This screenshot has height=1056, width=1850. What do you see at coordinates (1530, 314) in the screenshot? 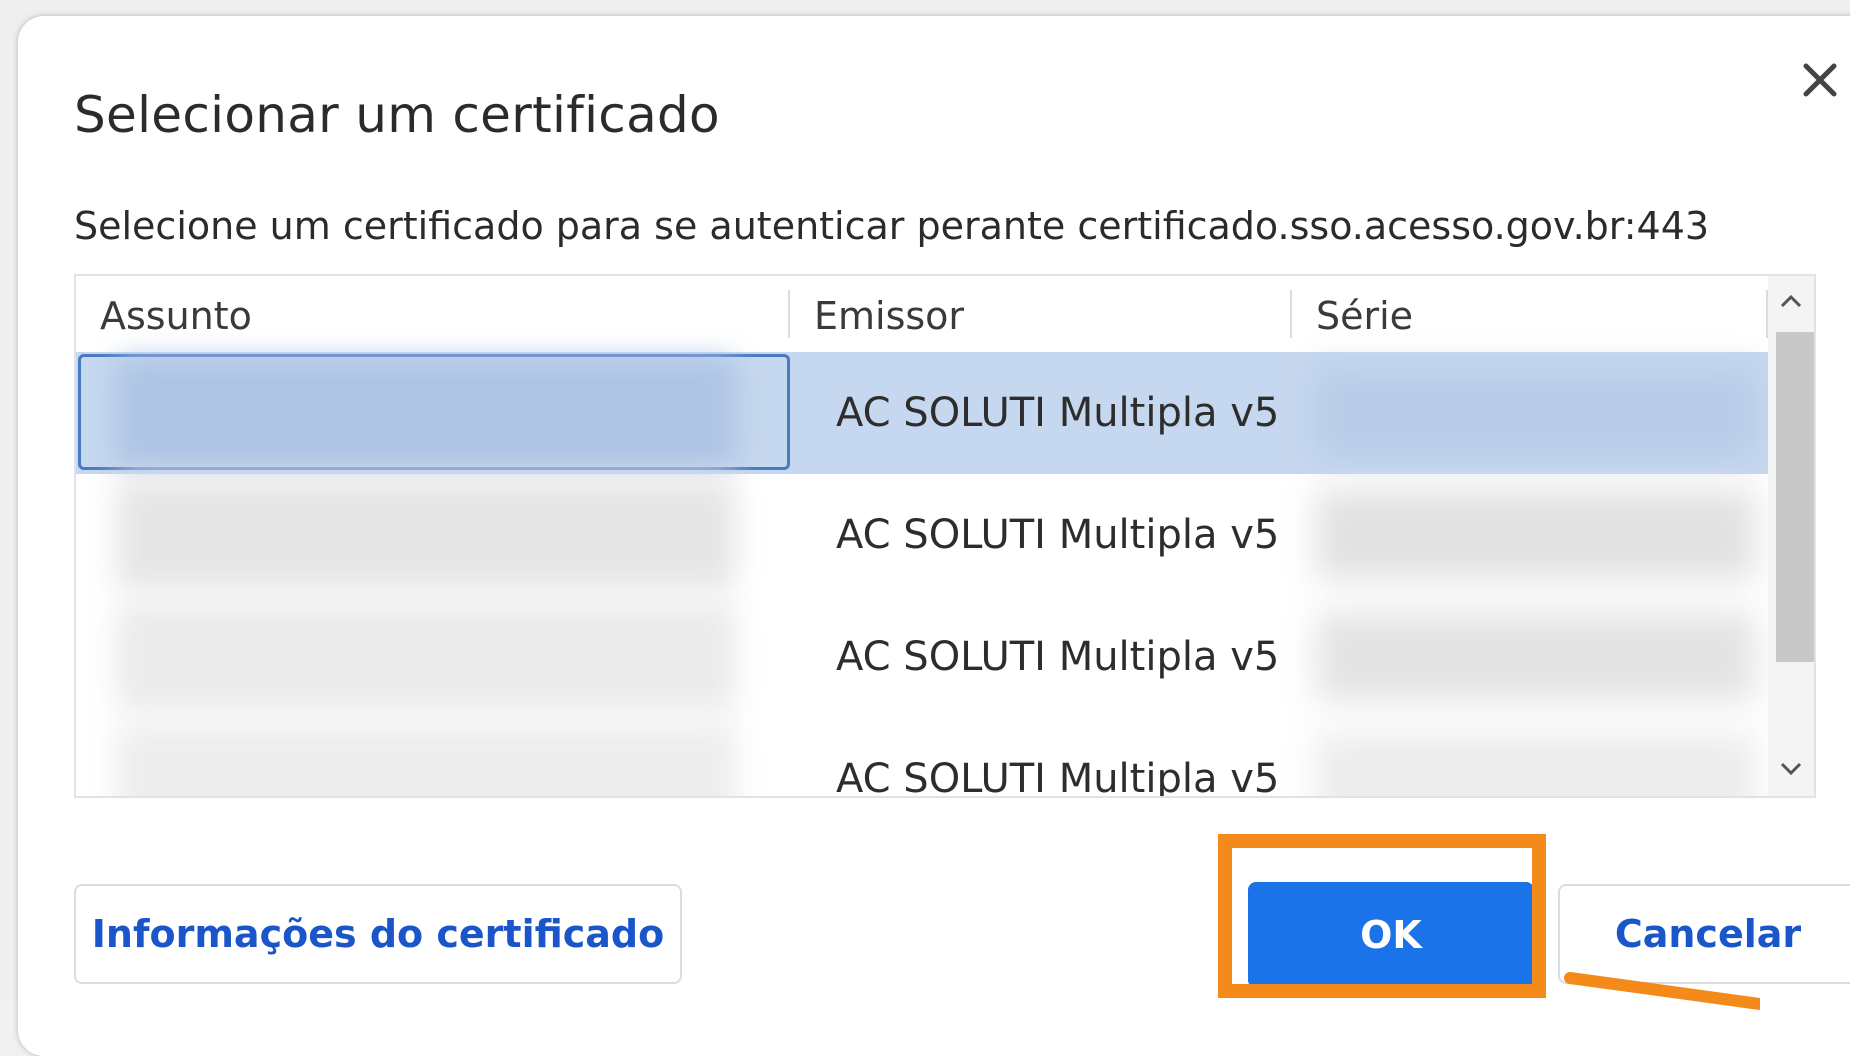
I see `column-header-serial: Série` at bounding box center [1530, 314].